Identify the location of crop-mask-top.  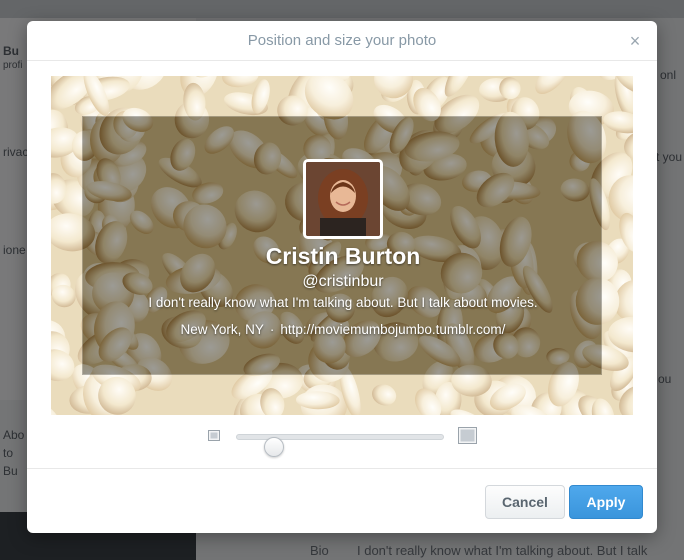
(342, 96).